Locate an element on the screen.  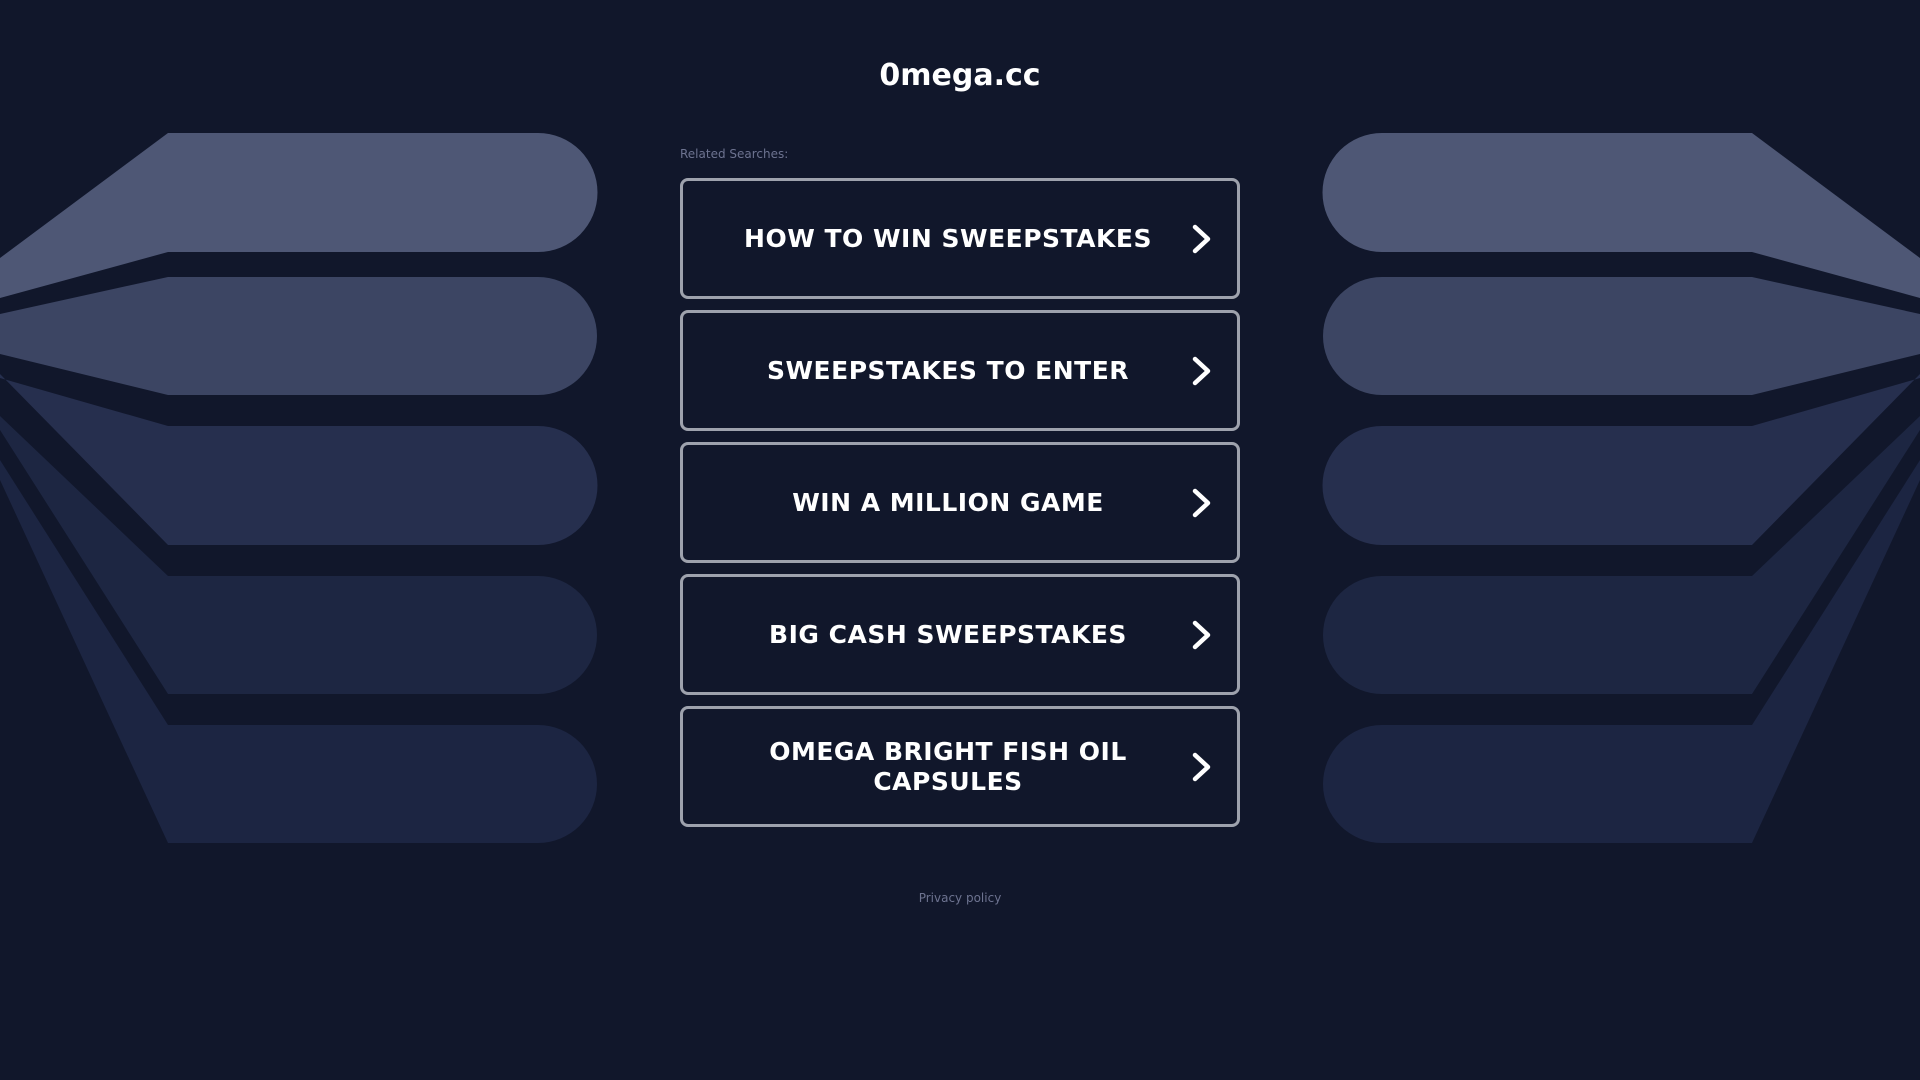
related-link-button: SWEEPSTAKES TO ENTER is located at coordinates (960, 370).